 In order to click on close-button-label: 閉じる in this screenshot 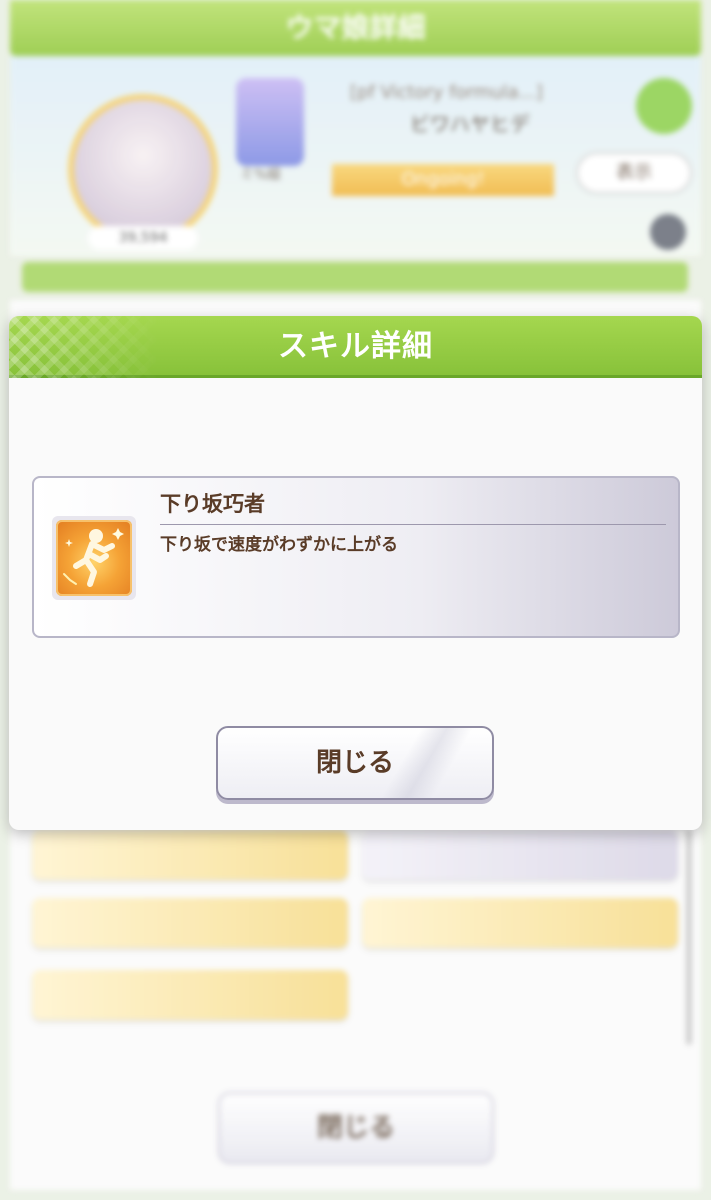, I will do `click(354, 763)`.